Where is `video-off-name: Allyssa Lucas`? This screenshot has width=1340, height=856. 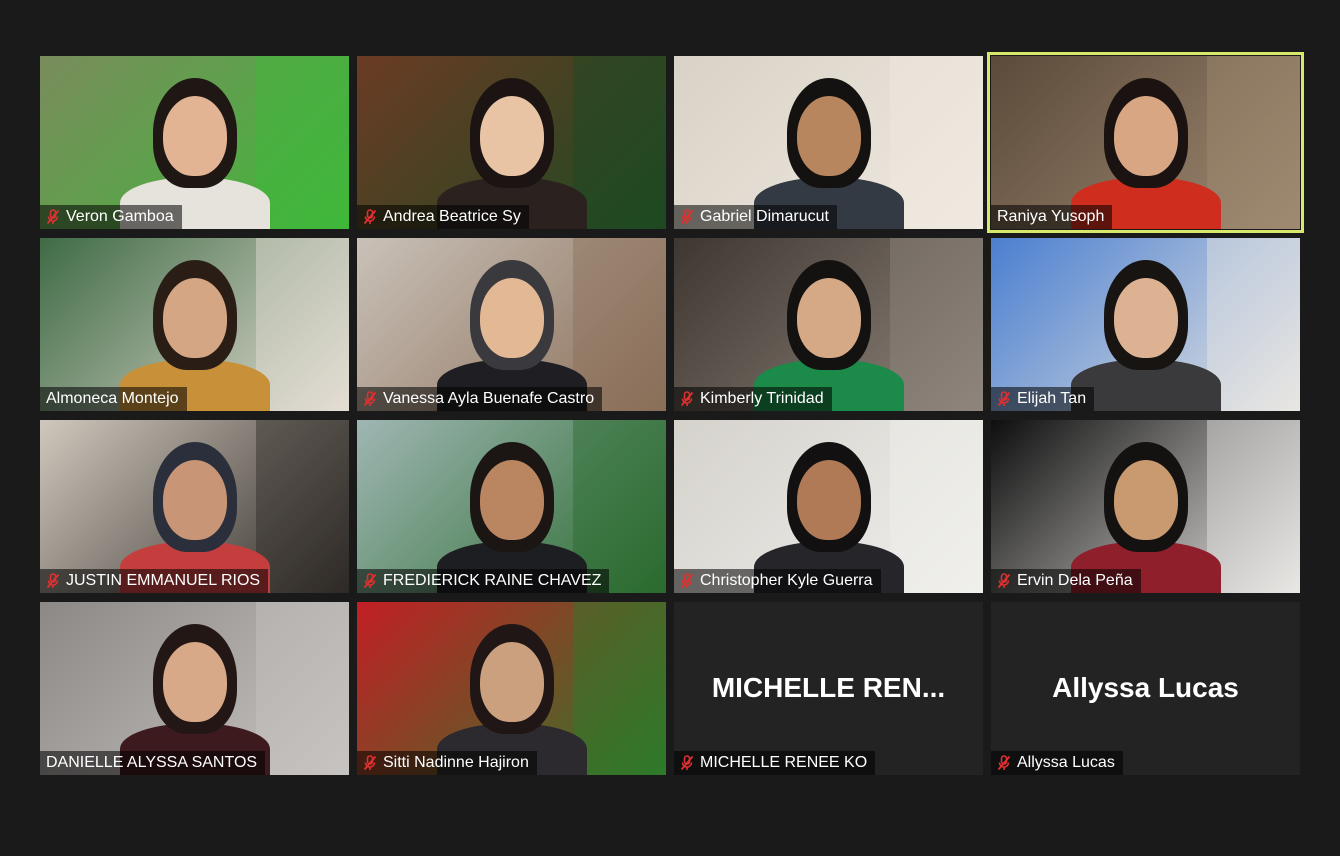
video-off-name: Allyssa Lucas is located at coordinates (1145, 687).